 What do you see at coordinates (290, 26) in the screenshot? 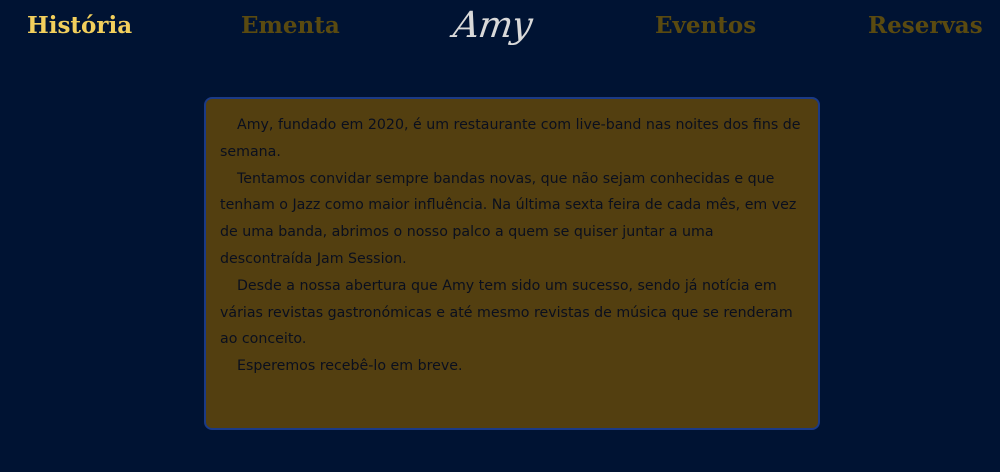
I see `nav-link-ementa: Ementa` at bounding box center [290, 26].